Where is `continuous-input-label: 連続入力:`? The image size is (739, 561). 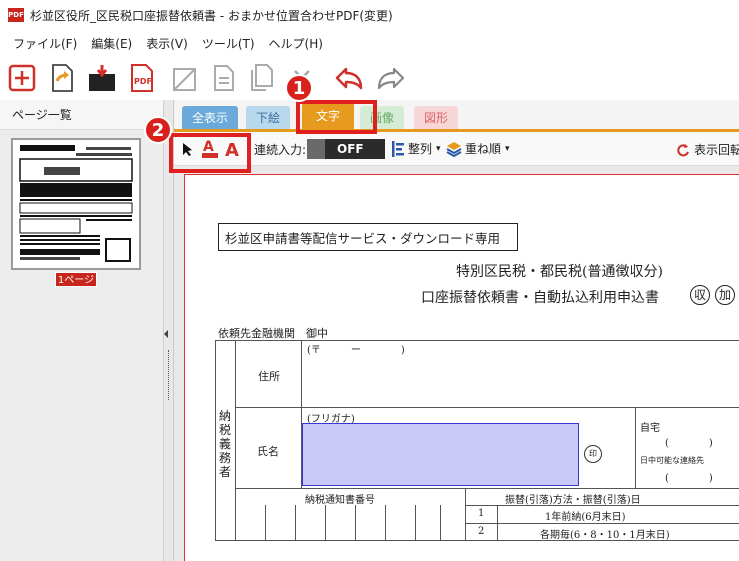 continuous-input-label: 連続入力: is located at coordinates (280, 150).